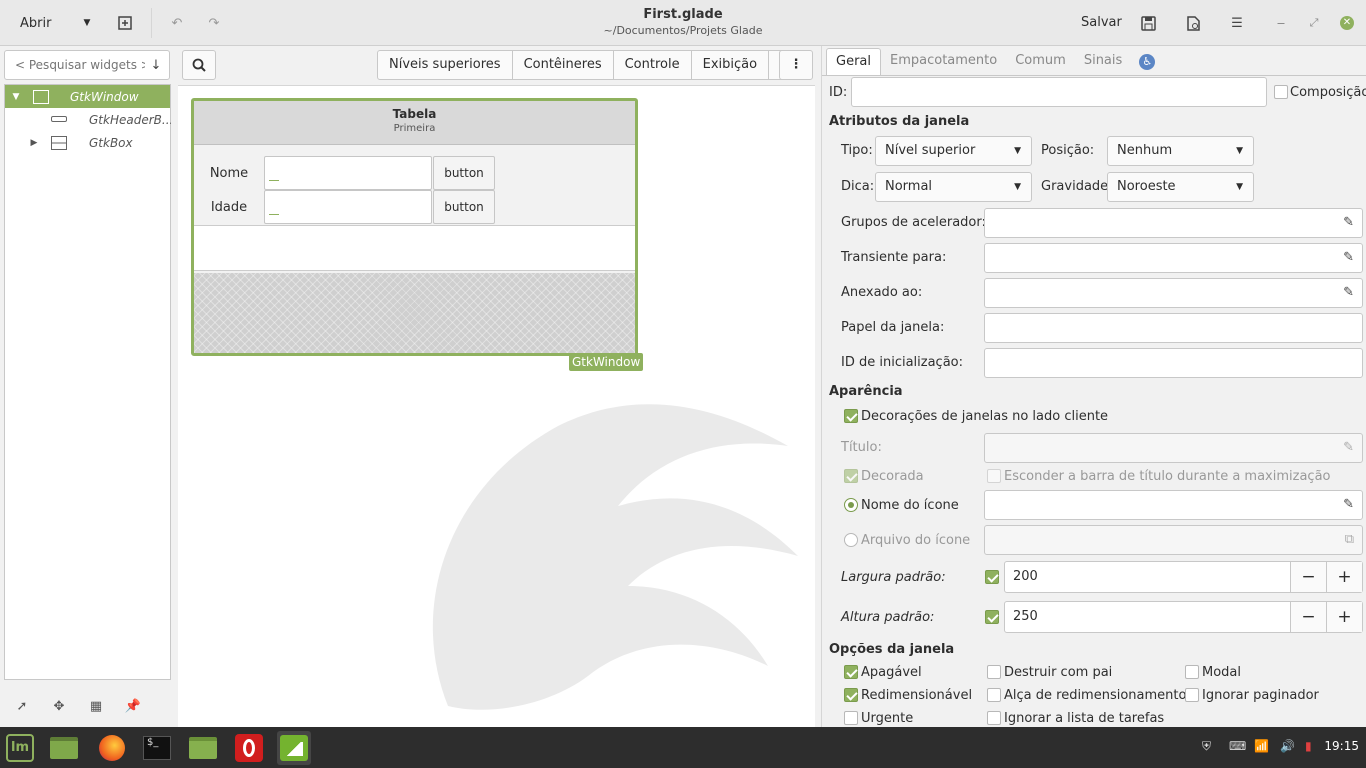 The height and width of the screenshot is (768, 1366). I want to click on type-combo: Nível superior ▼, so click(953, 151).